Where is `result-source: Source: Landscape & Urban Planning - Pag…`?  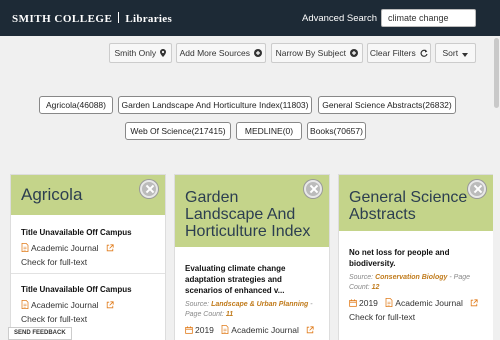
result-source: Source: Landscape & Urban Planning - Pag… is located at coordinates (252, 310).